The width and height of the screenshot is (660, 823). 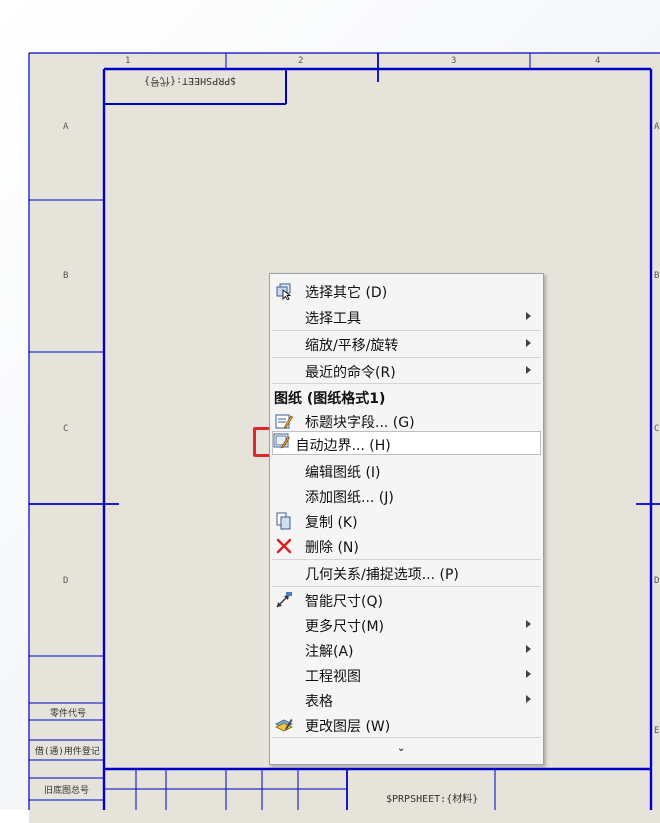 I want to click on menu-item-label: 工程视图, so click(x=333, y=677).